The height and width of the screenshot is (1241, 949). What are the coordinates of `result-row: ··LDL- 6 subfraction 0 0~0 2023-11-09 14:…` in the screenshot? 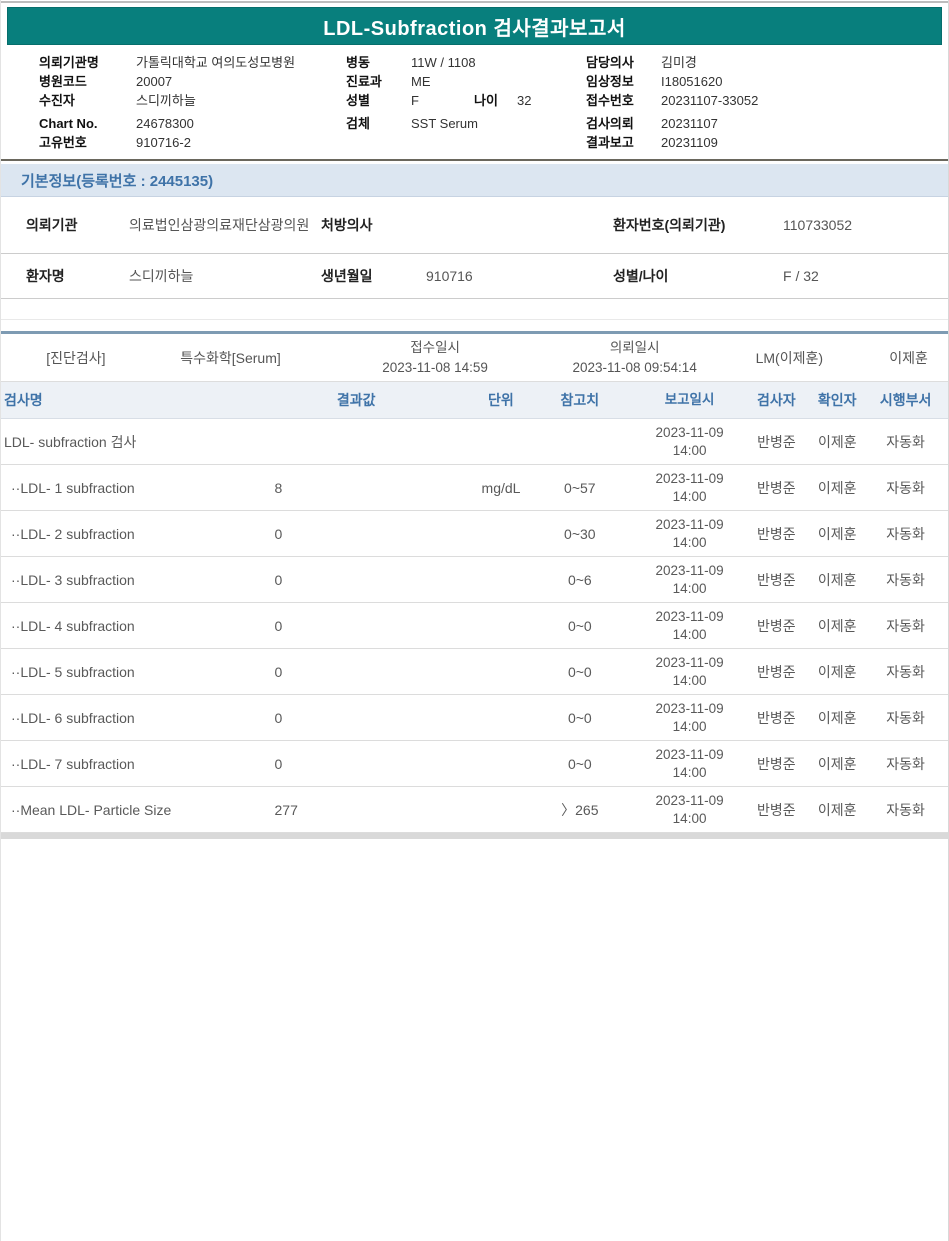 It's located at (474, 718).